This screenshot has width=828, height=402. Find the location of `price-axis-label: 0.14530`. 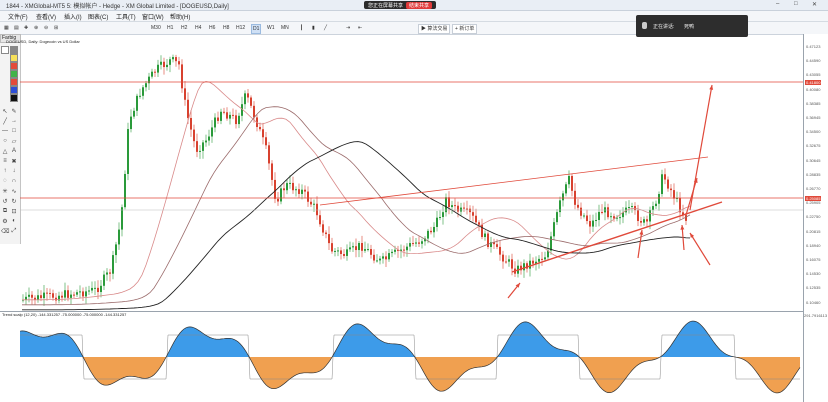

price-axis-label: 0.14530 is located at coordinates (813, 274).